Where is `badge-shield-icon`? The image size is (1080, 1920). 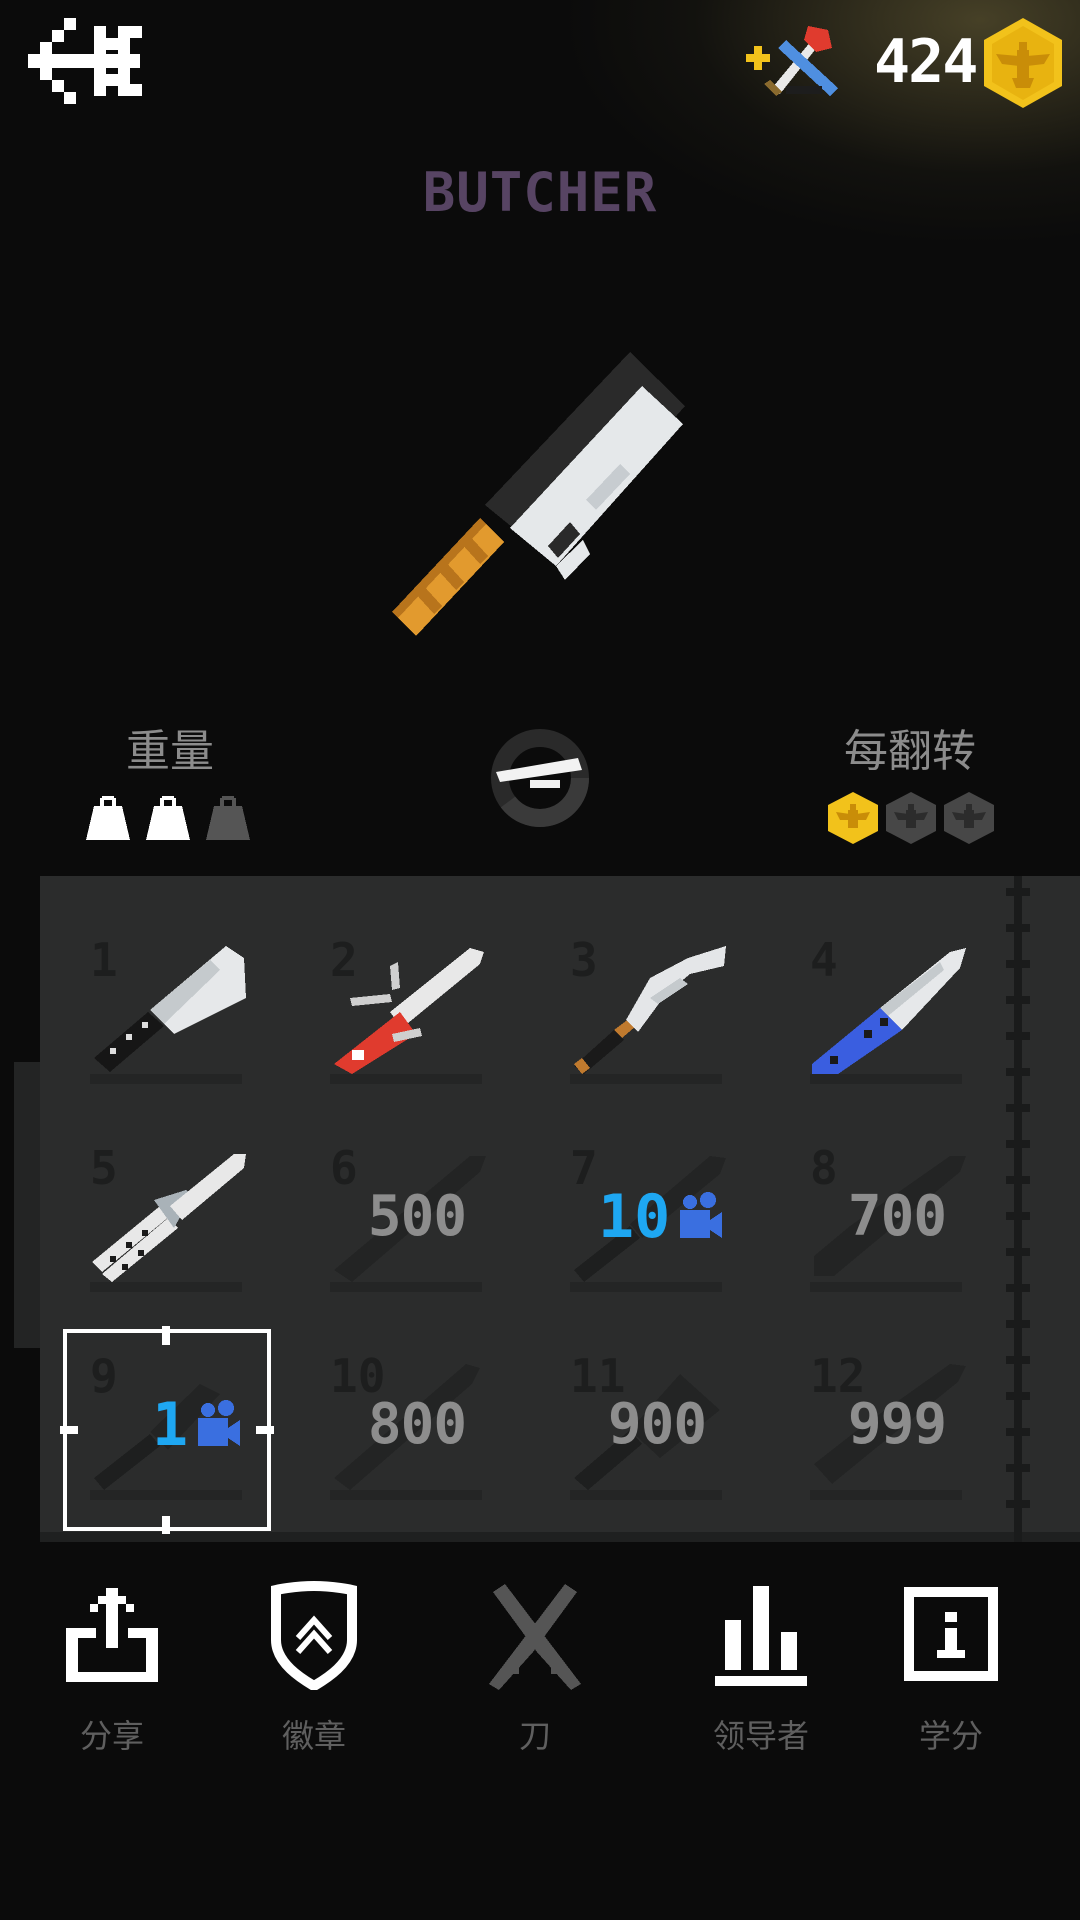
badge-shield-icon is located at coordinates (314, 1635).